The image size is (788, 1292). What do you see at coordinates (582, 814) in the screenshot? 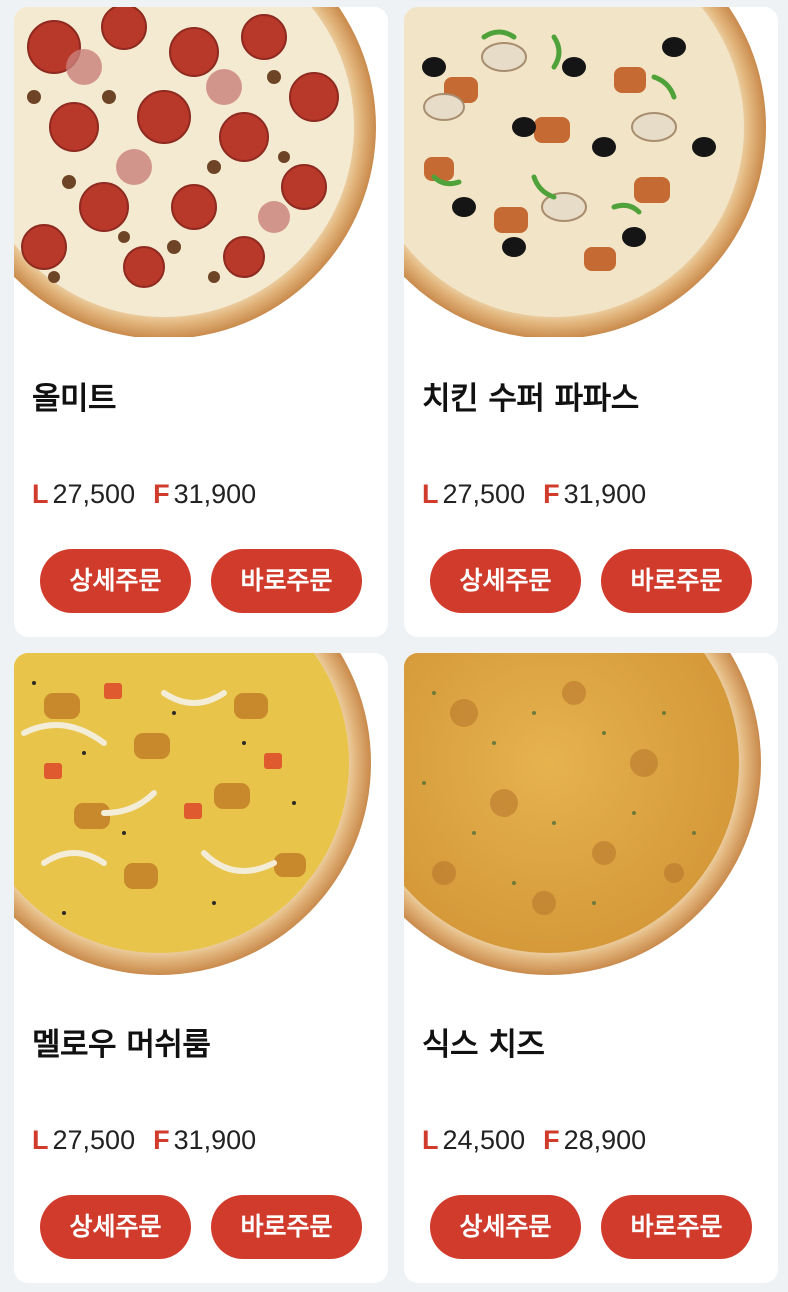
I see `pizza-six-cheese-image` at bounding box center [582, 814].